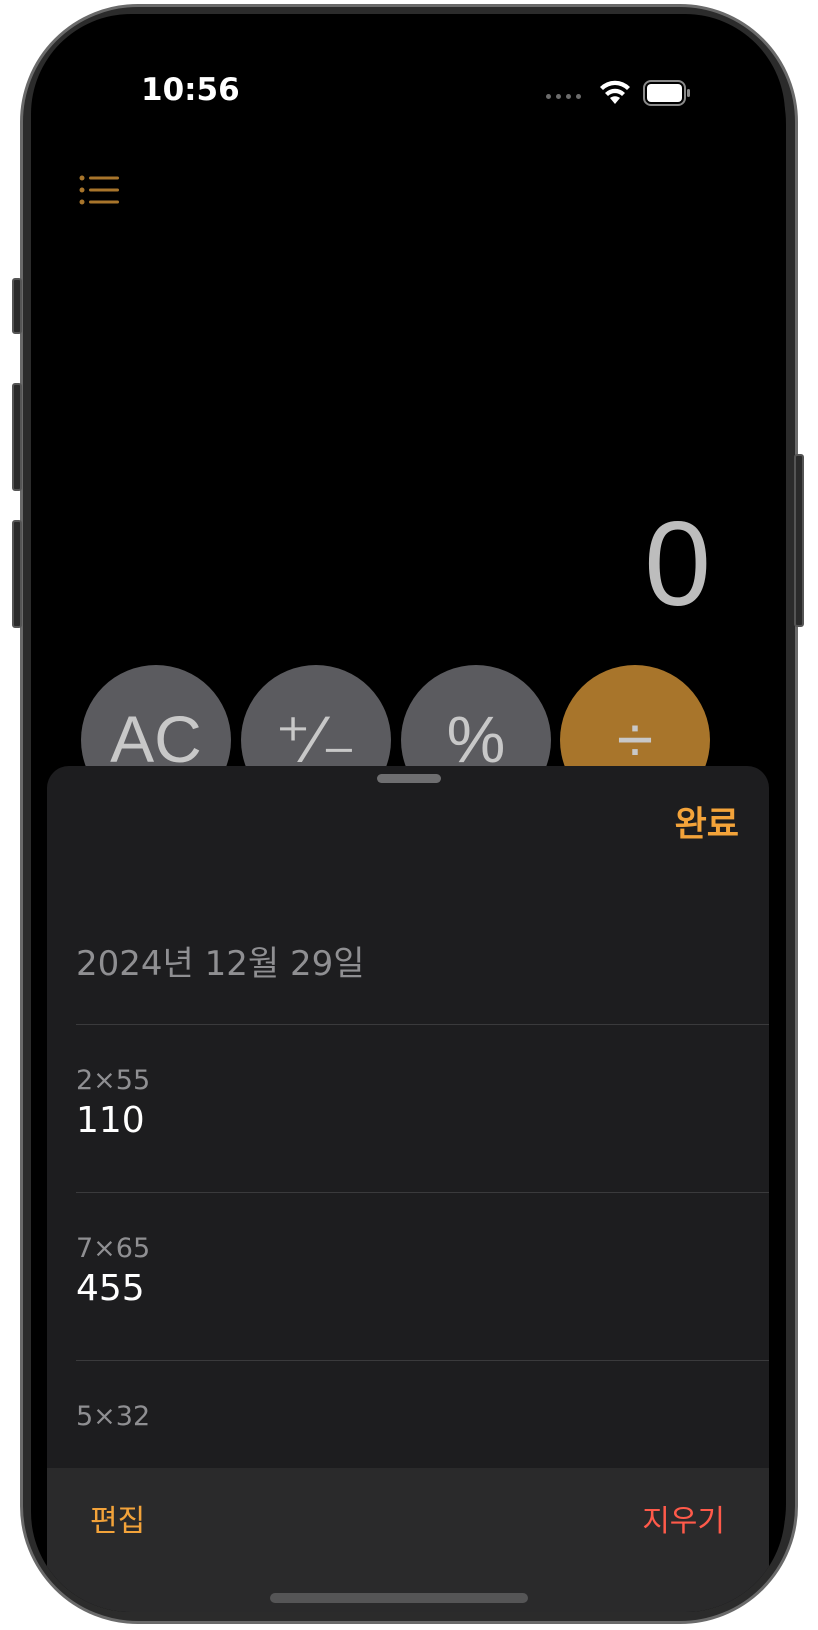 The image size is (818, 1630). What do you see at coordinates (399, 1598) in the screenshot?
I see `home-indicator` at bounding box center [399, 1598].